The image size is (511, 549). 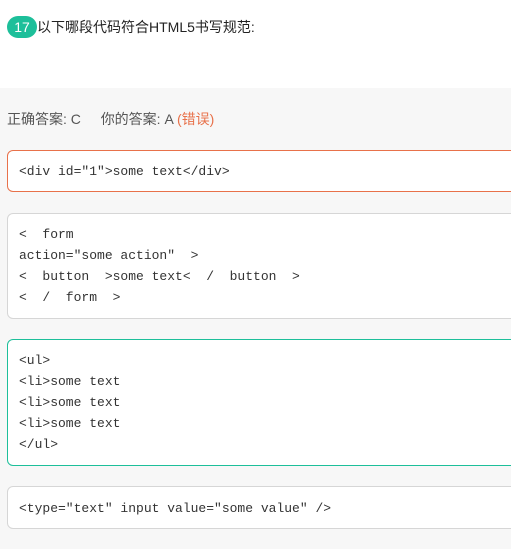 I want to click on option-d: <type="text" input value="some value" />, so click(x=259, y=507).